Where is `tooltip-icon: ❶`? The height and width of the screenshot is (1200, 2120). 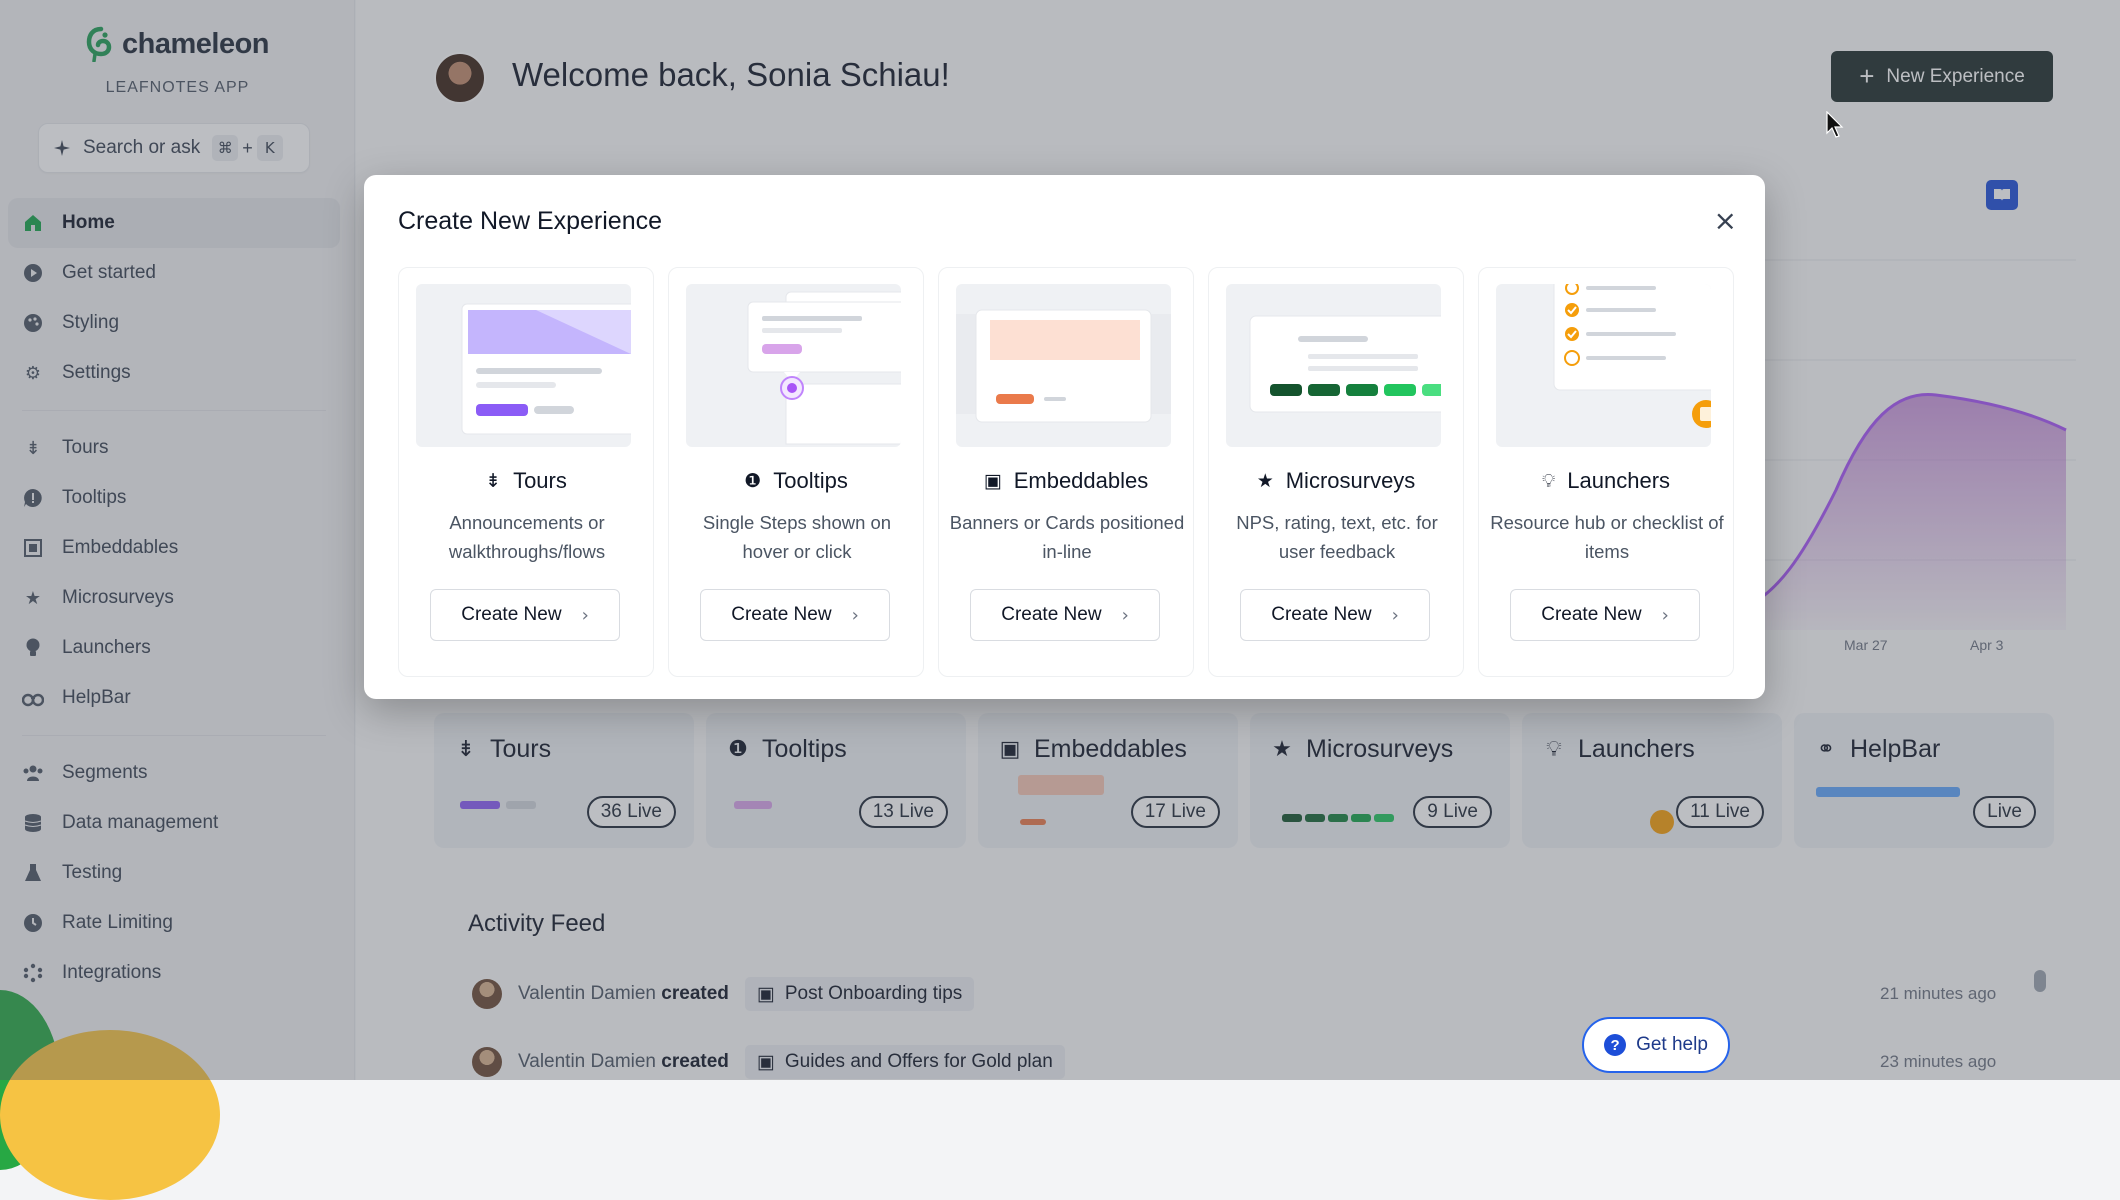
tooltip-icon: ❶ is located at coordinates (753, 481).